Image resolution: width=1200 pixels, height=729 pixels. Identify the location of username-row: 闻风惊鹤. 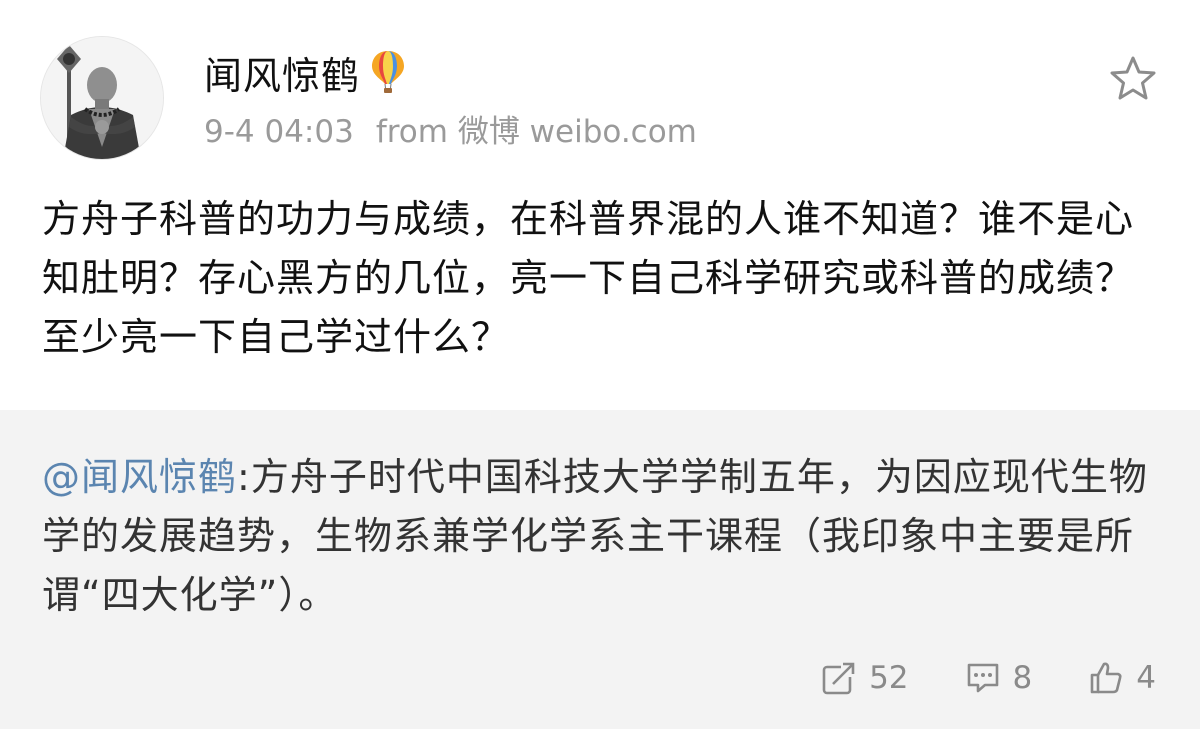
(305, 72).